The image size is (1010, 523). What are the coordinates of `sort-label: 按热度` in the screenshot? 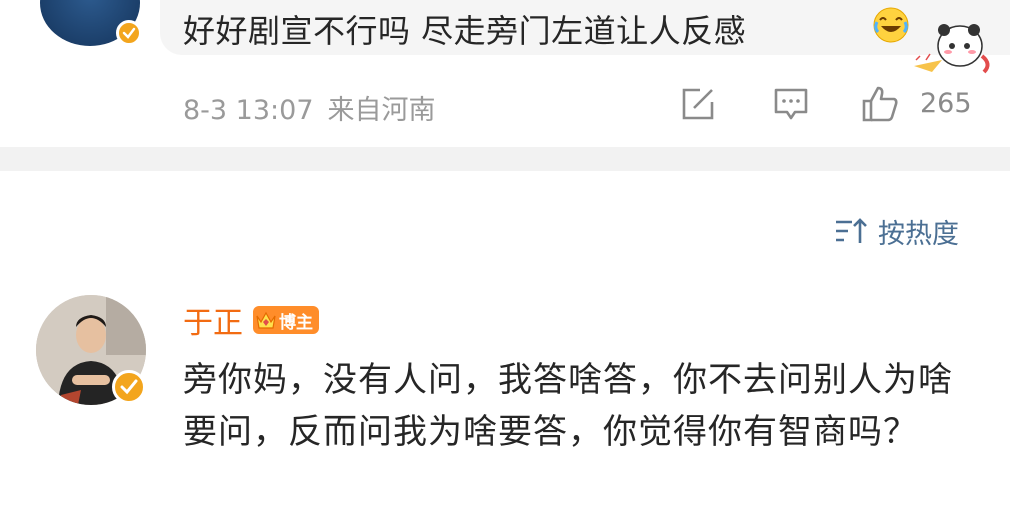 It's located at (918, 234).